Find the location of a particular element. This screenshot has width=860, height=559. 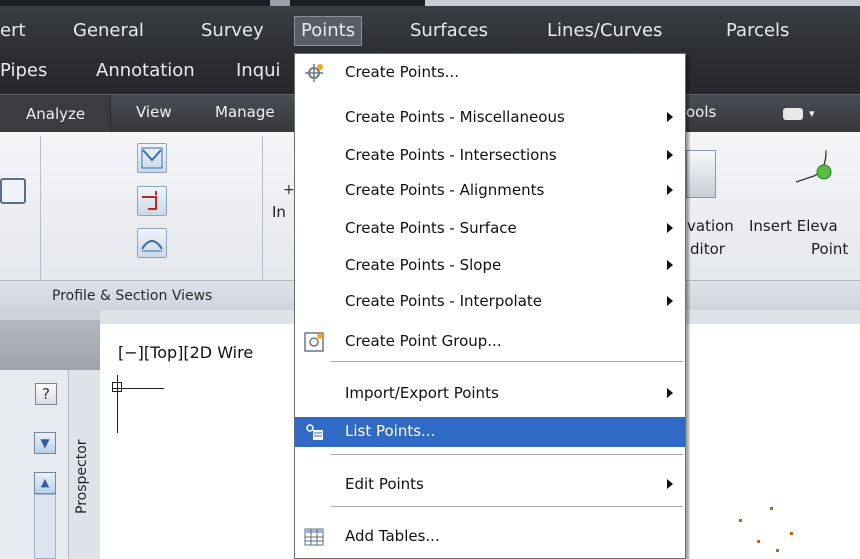

combo-dropdown-arrow: ▼ is located at coordinates (45, 443).